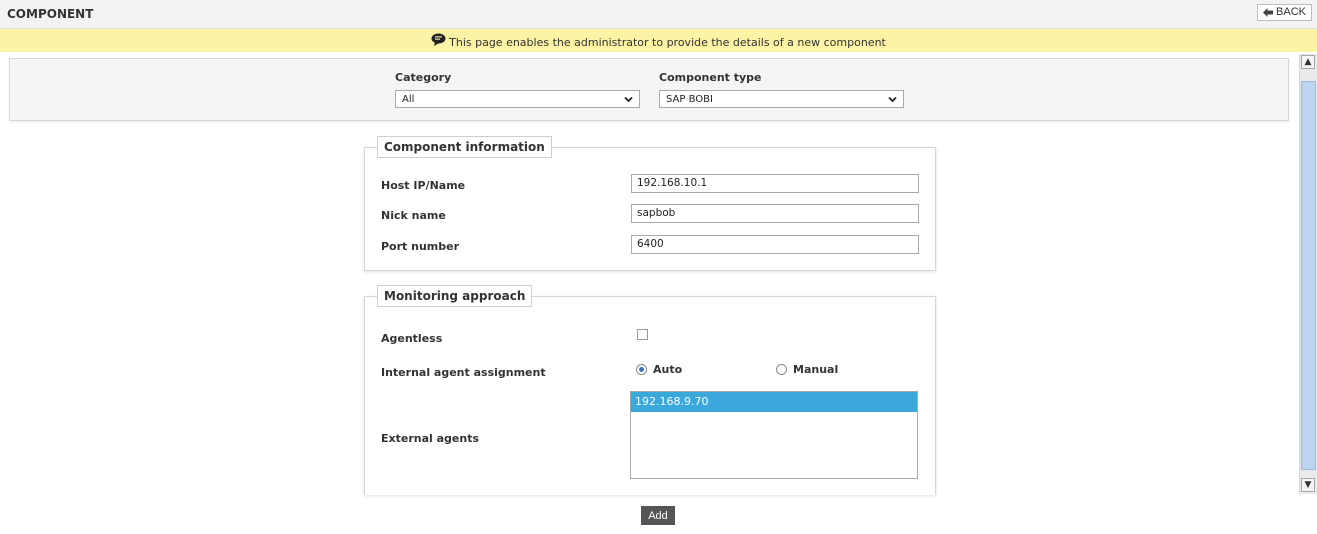 This screenshot has width=1317, height=534. What do you see at coordinates (689, 99) in the screenshot?
I see `component-type-select-value: SAP BOBI` at bounding box center [689, 99].